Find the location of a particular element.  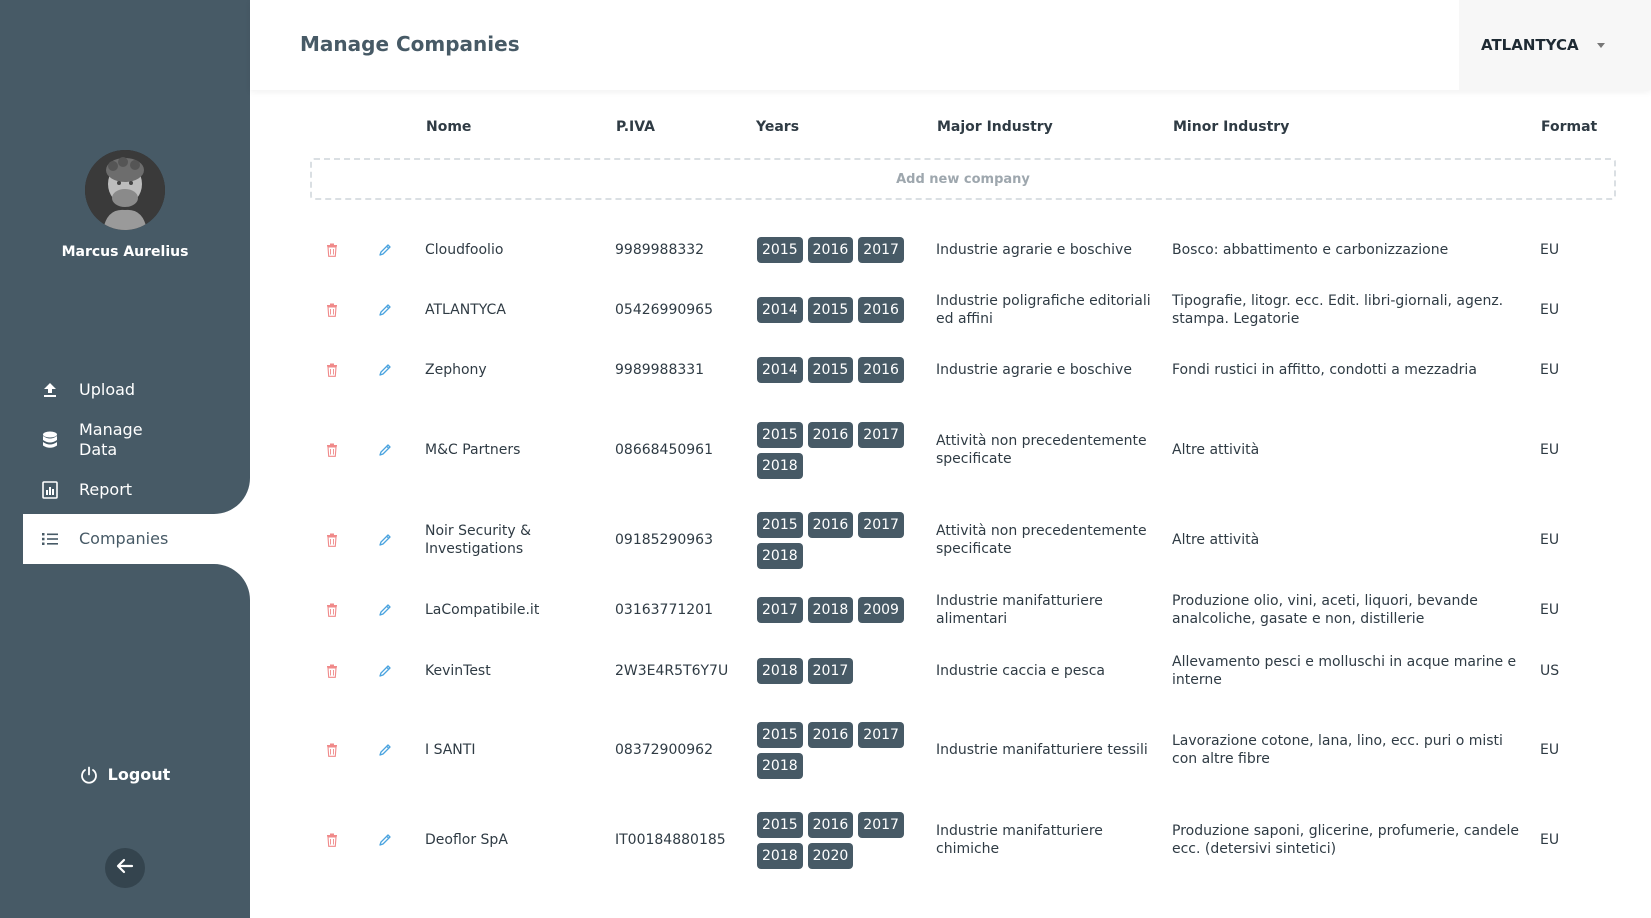

logout-button: Logout is located at coordinates (125, 774).